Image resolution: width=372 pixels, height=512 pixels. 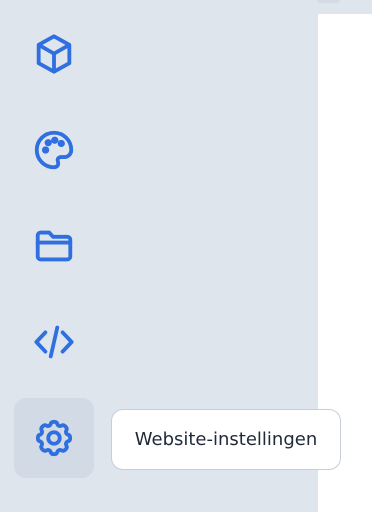 I want to click on sidebar-item-files, so click(x=54, y=246).